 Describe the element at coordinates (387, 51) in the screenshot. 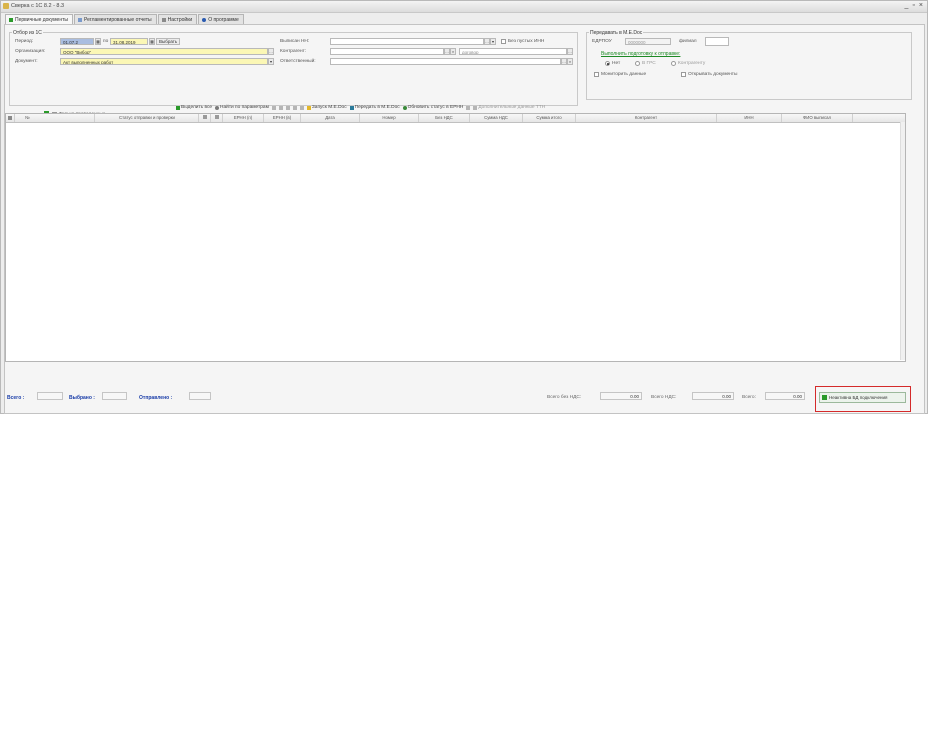

I see `counterparty-field` at that location.